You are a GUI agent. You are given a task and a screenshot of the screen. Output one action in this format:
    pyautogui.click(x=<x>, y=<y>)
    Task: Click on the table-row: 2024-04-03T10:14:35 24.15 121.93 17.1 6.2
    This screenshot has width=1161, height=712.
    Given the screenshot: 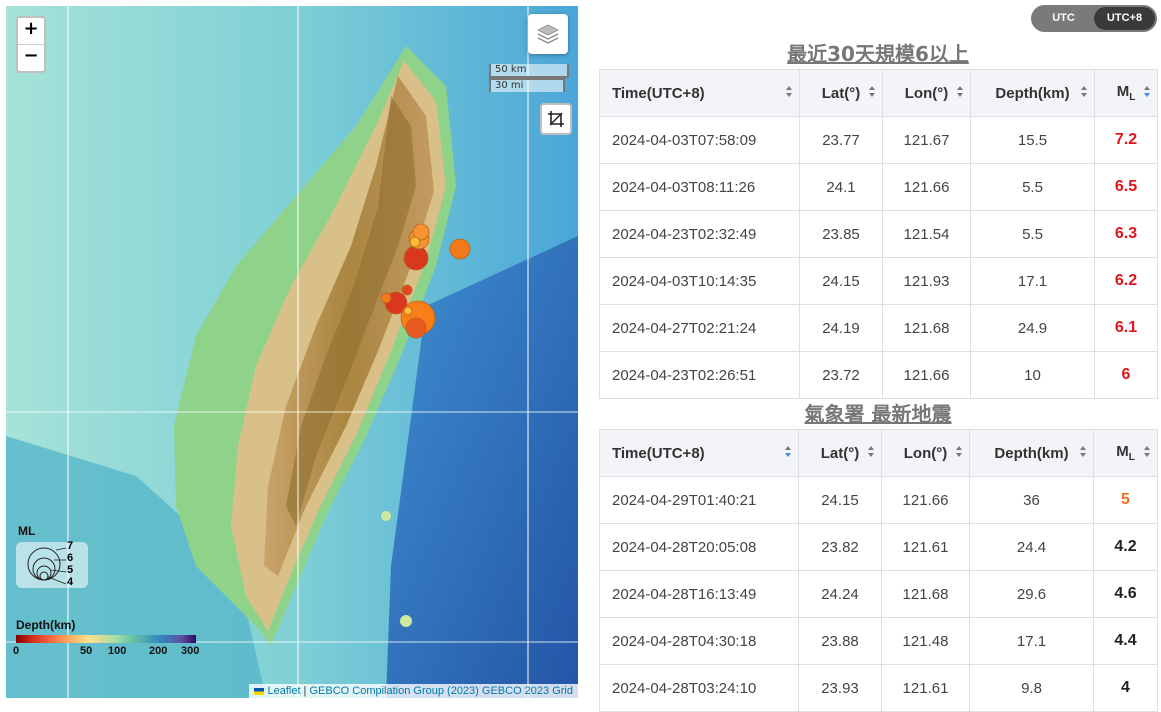 What is the action you would take?
    pyautogui.click(x=878, y=281)
    